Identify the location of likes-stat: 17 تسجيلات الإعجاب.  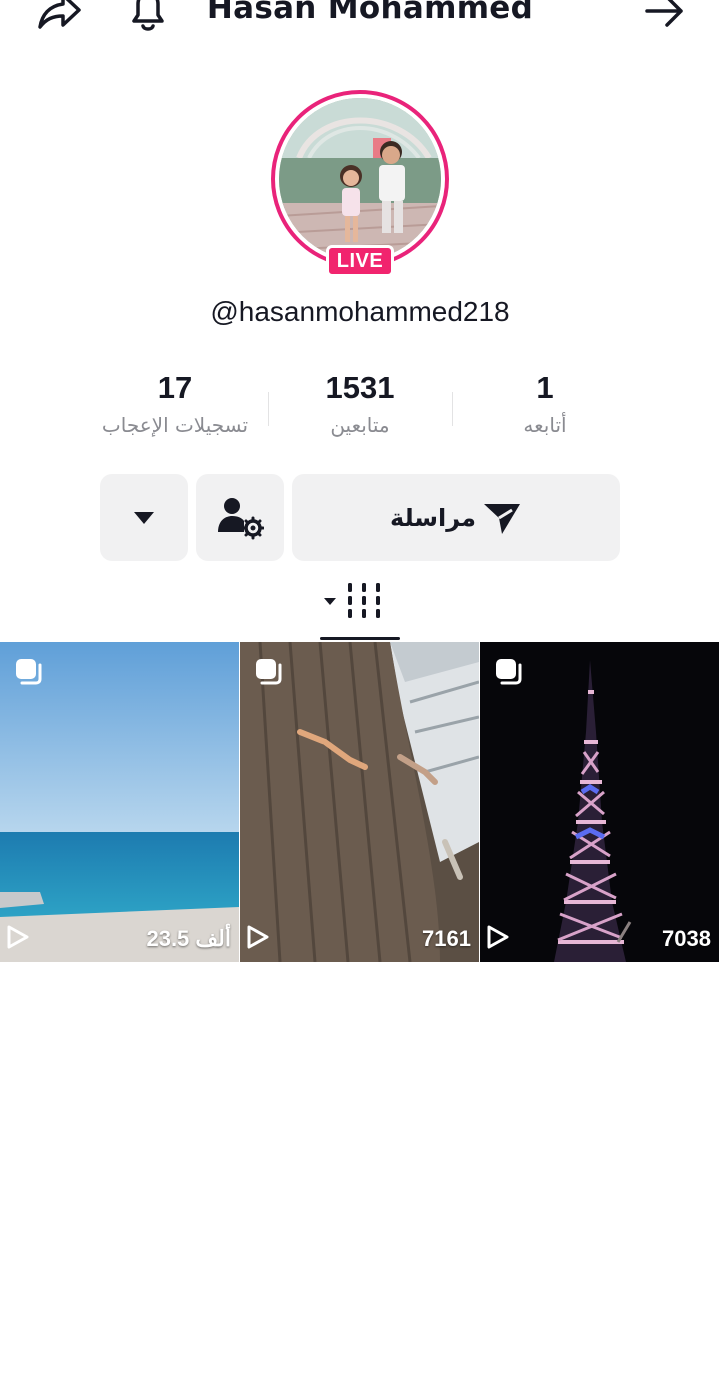
(175, 403).